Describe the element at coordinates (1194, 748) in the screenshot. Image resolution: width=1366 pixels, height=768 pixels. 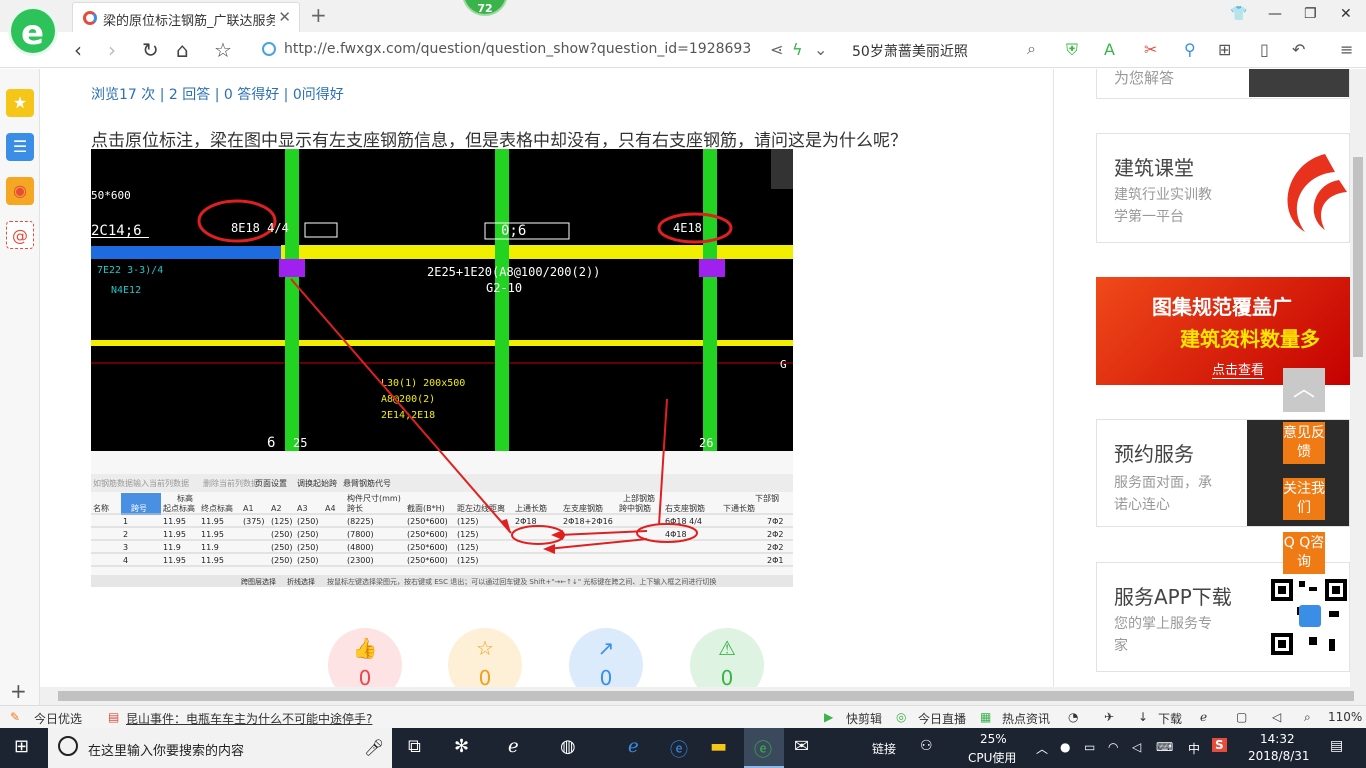
I see `ime-indicator: 中` at that location.